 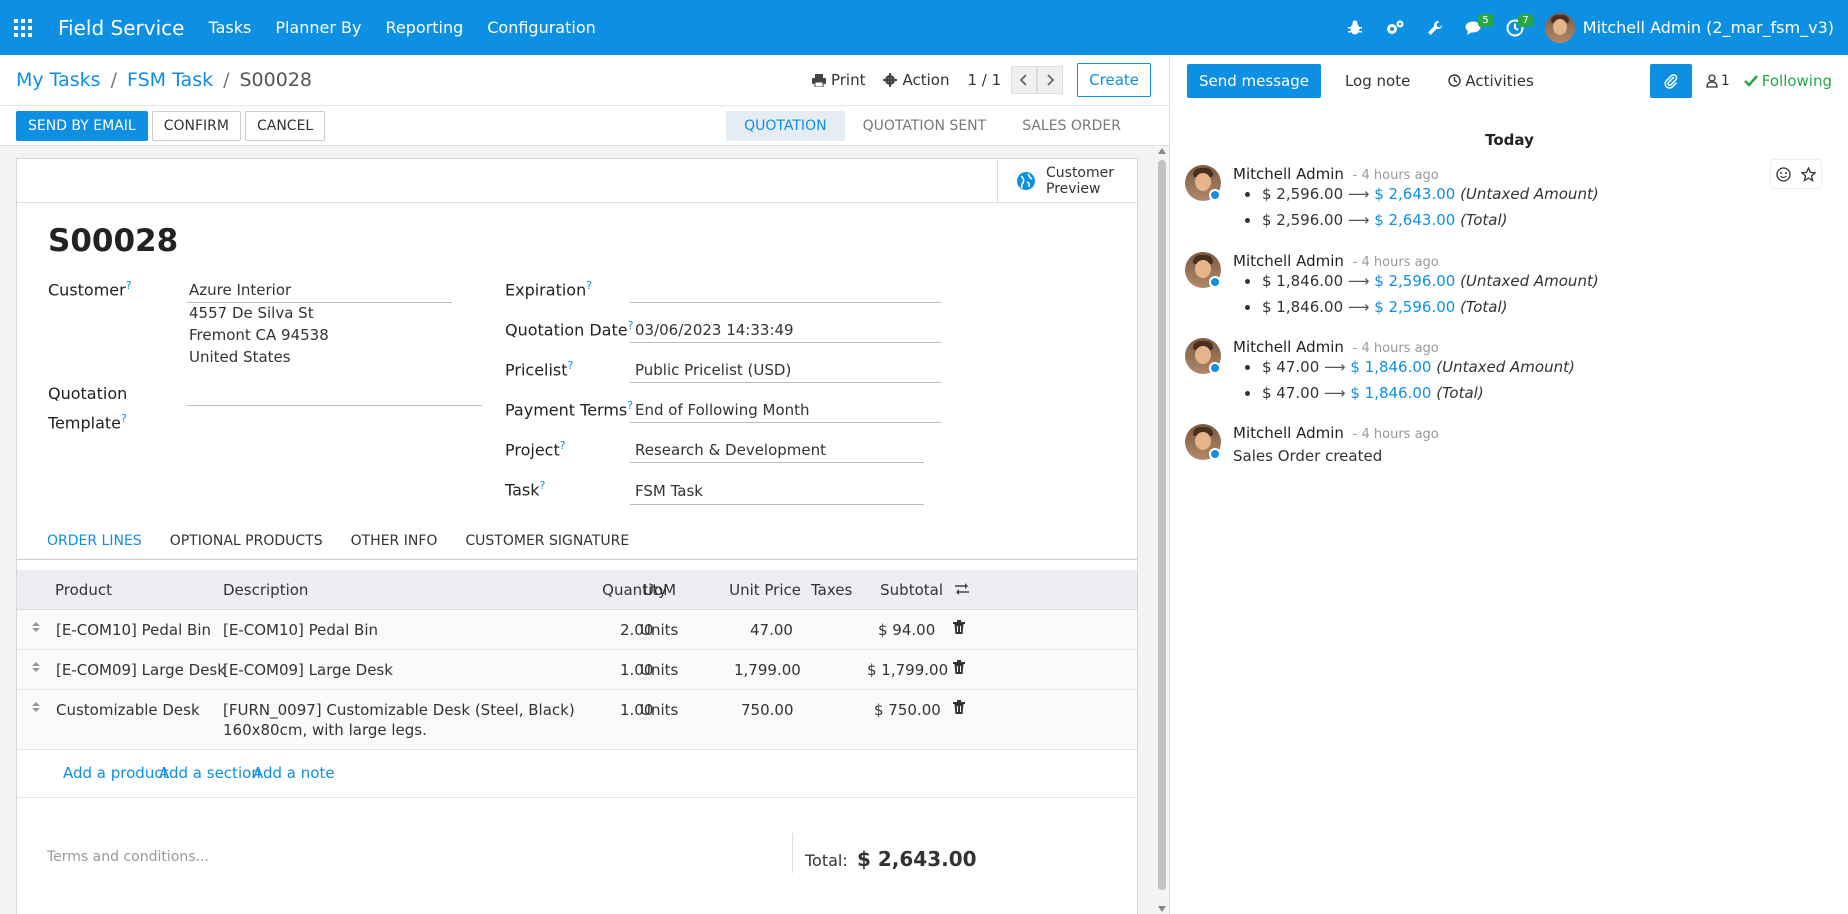 What do you see at coordinates (785, 342) in the screenshot?
I see `quotation-date-underline` at bounding box center [785, 342].